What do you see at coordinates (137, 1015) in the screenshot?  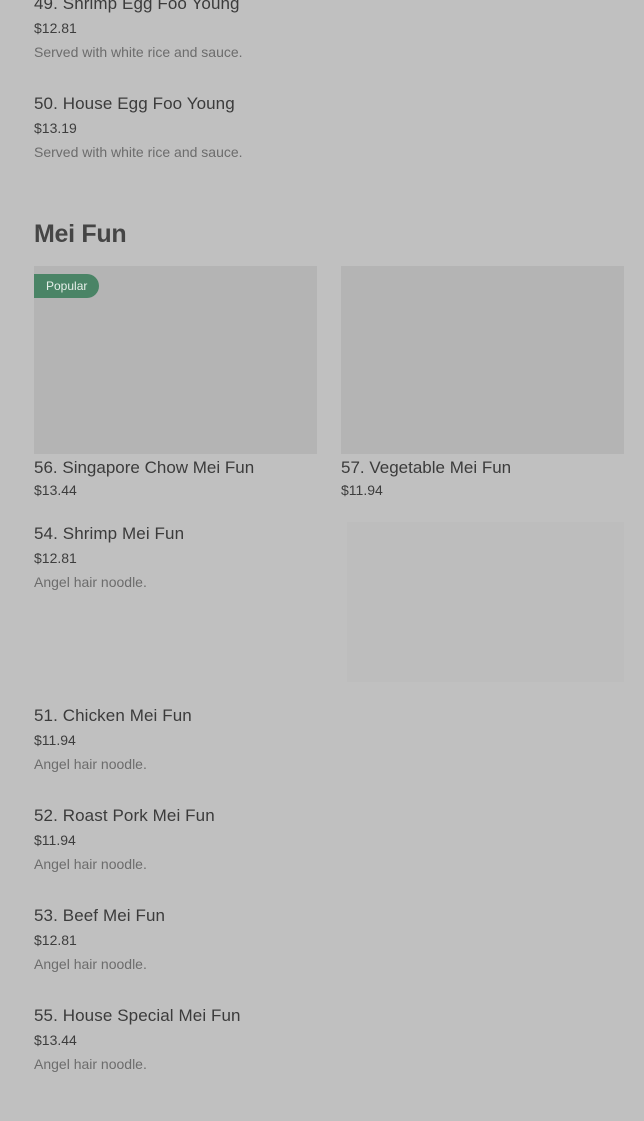 I see `item-name: 55. House Special Mei Fun` at bounding box center [137, 1015].